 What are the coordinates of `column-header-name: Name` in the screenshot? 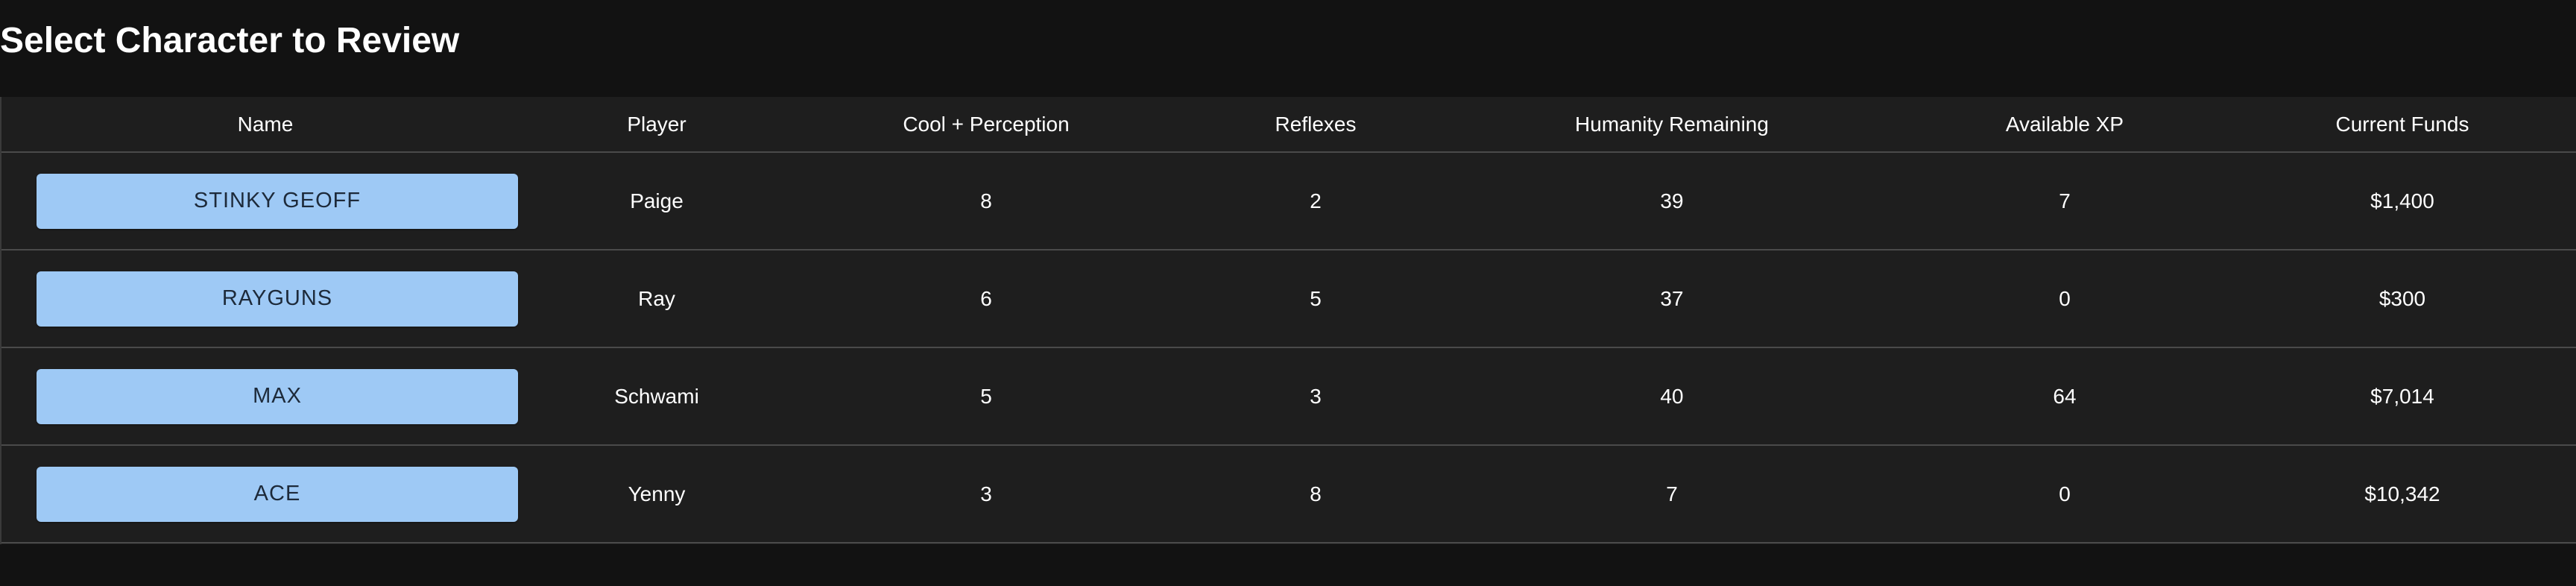 It's located at (265, 124).